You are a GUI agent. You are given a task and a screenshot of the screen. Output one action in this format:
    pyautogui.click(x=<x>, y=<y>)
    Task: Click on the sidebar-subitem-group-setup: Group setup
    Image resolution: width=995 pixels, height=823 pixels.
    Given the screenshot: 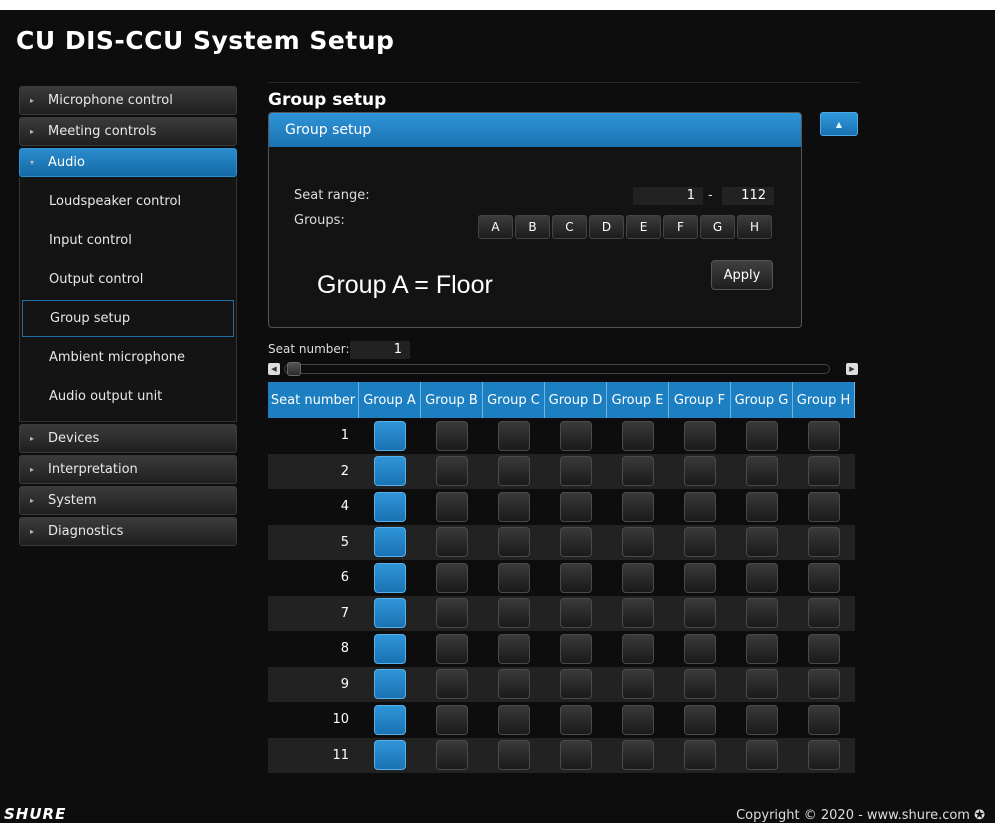 What is the action you would take?
    pyautogui.click(x=128, y=318)
    